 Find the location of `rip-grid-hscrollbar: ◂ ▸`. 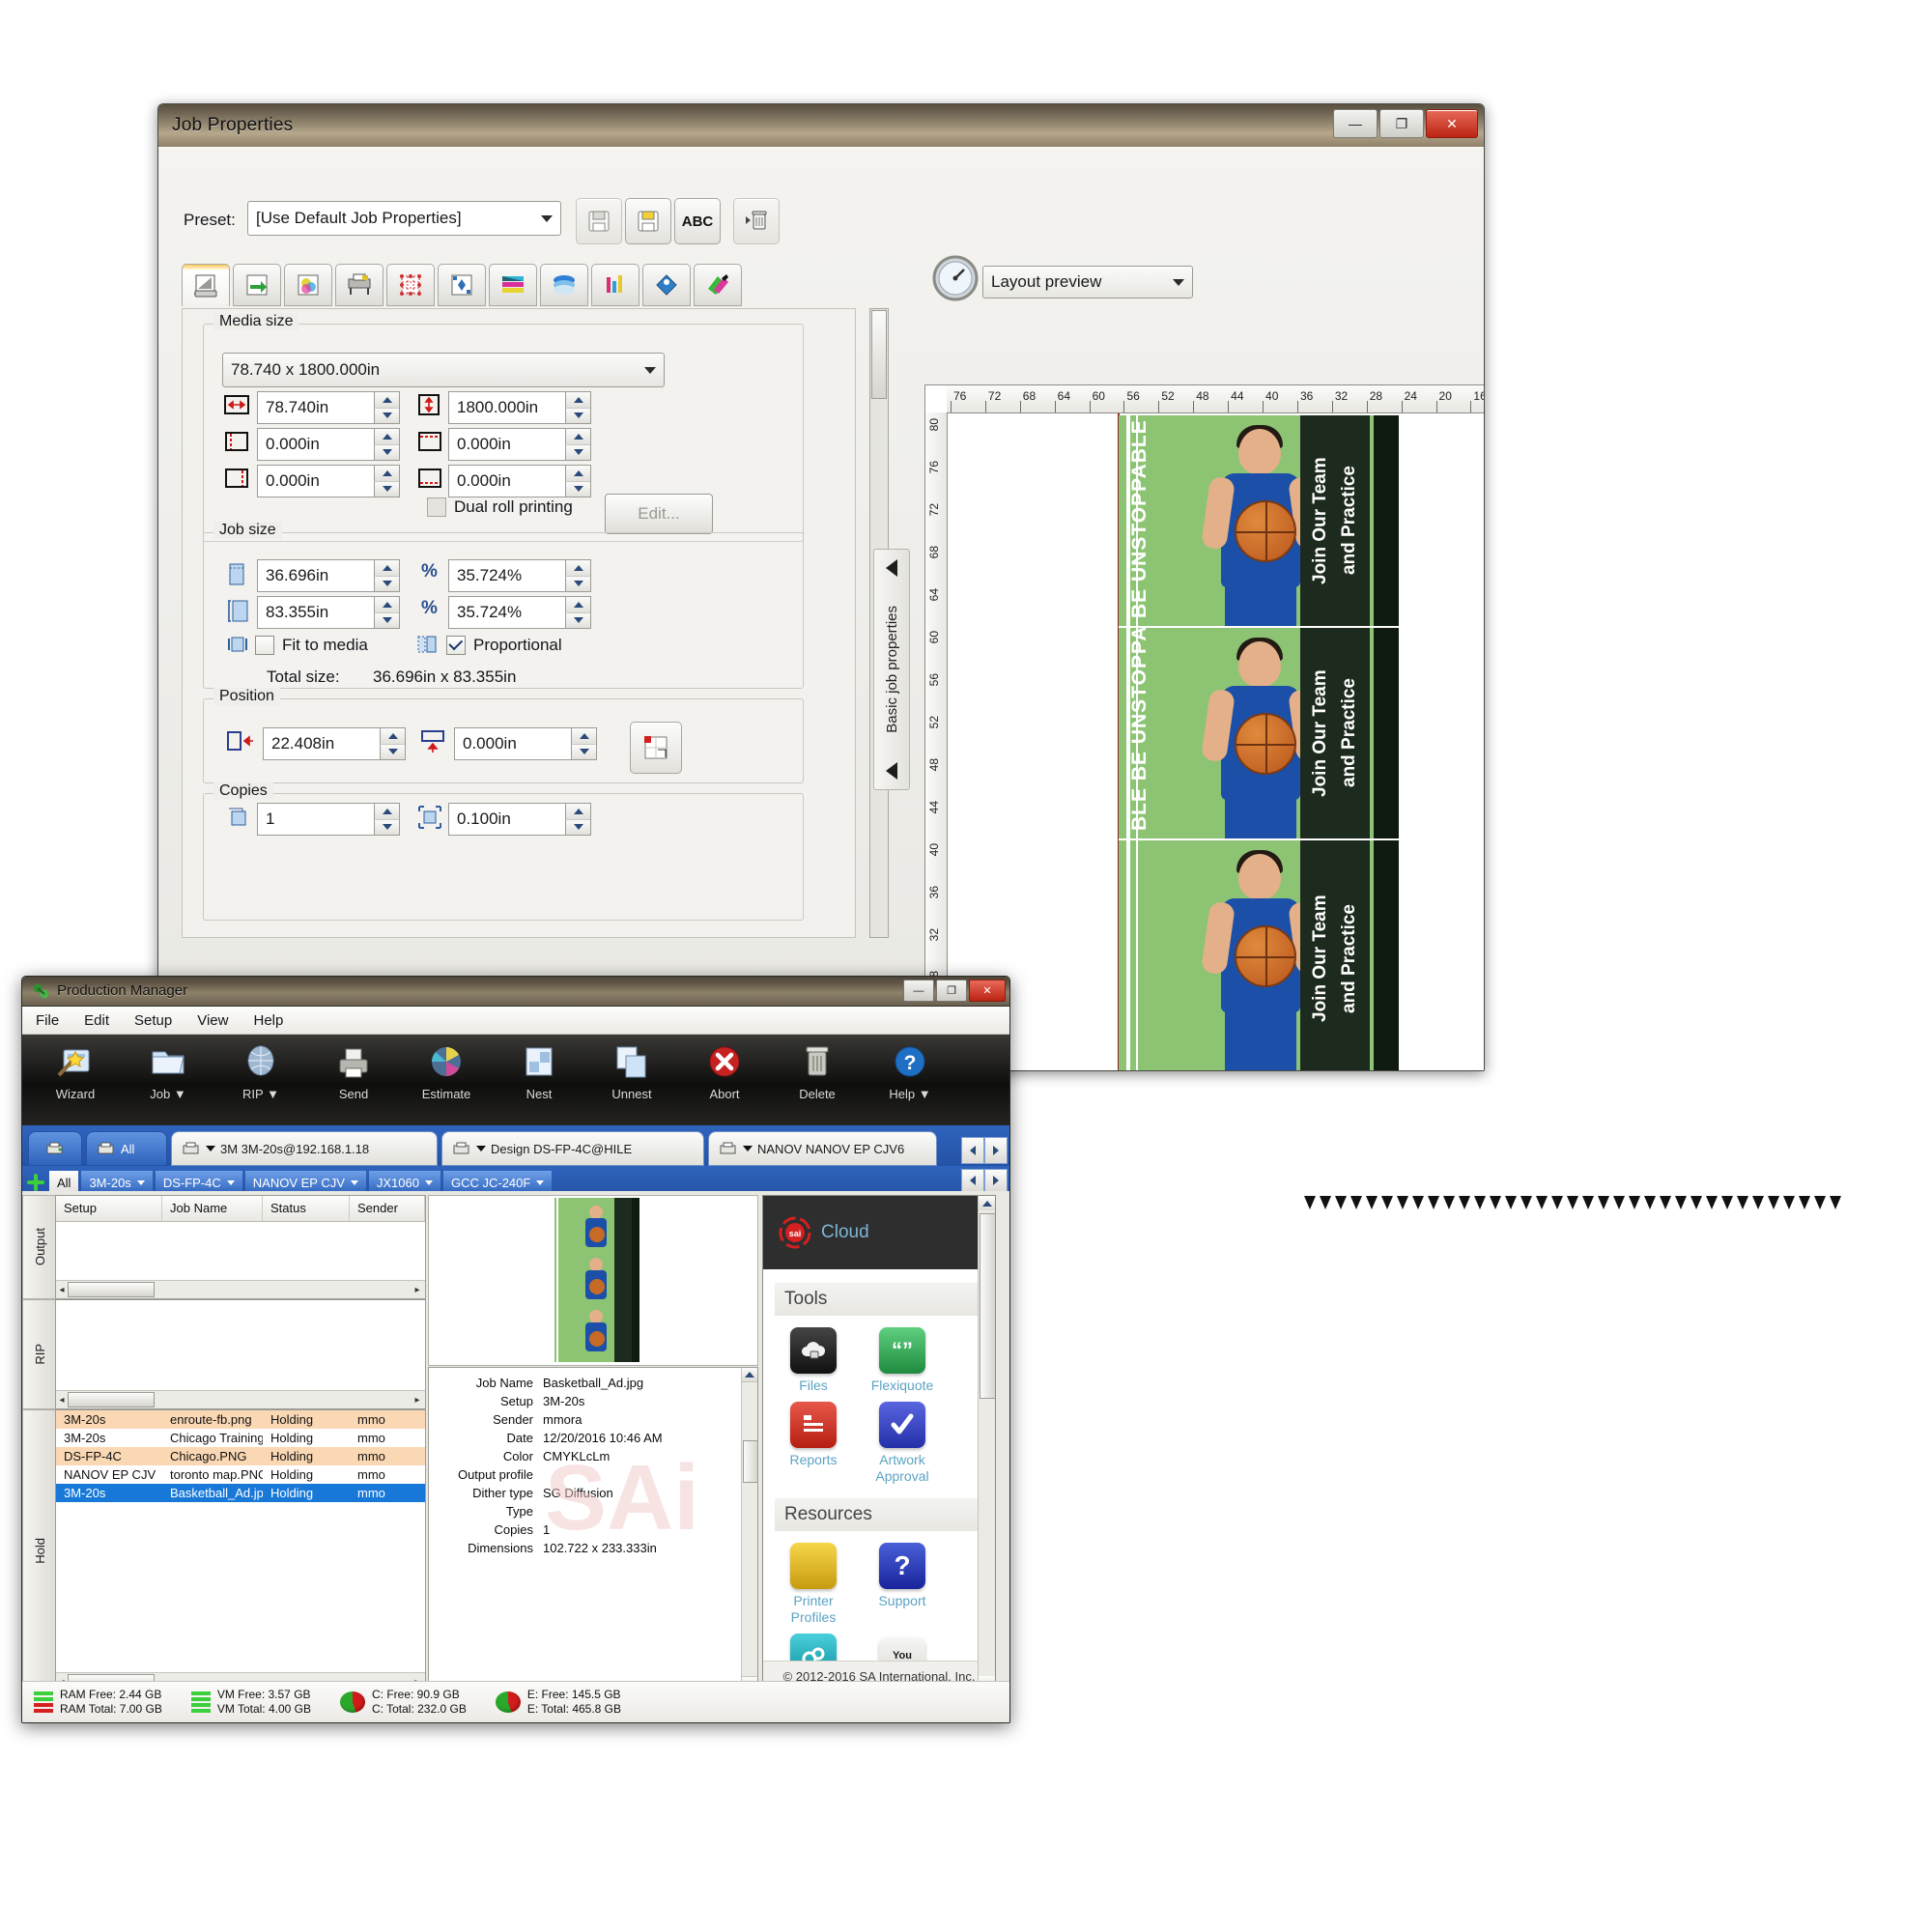

rip-grid-hscrollbar: ◂ ▸ is located at coordinates (240, 1399).